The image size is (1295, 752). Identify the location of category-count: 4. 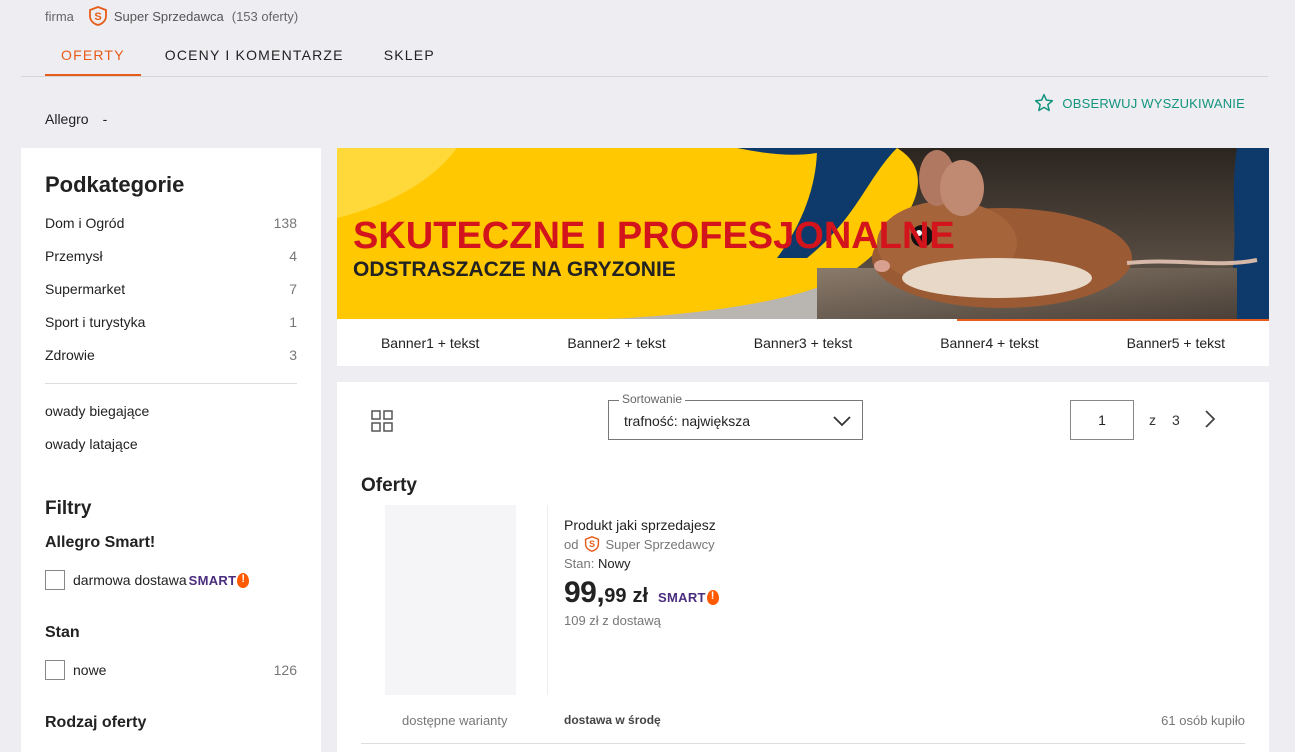
(293, 255).